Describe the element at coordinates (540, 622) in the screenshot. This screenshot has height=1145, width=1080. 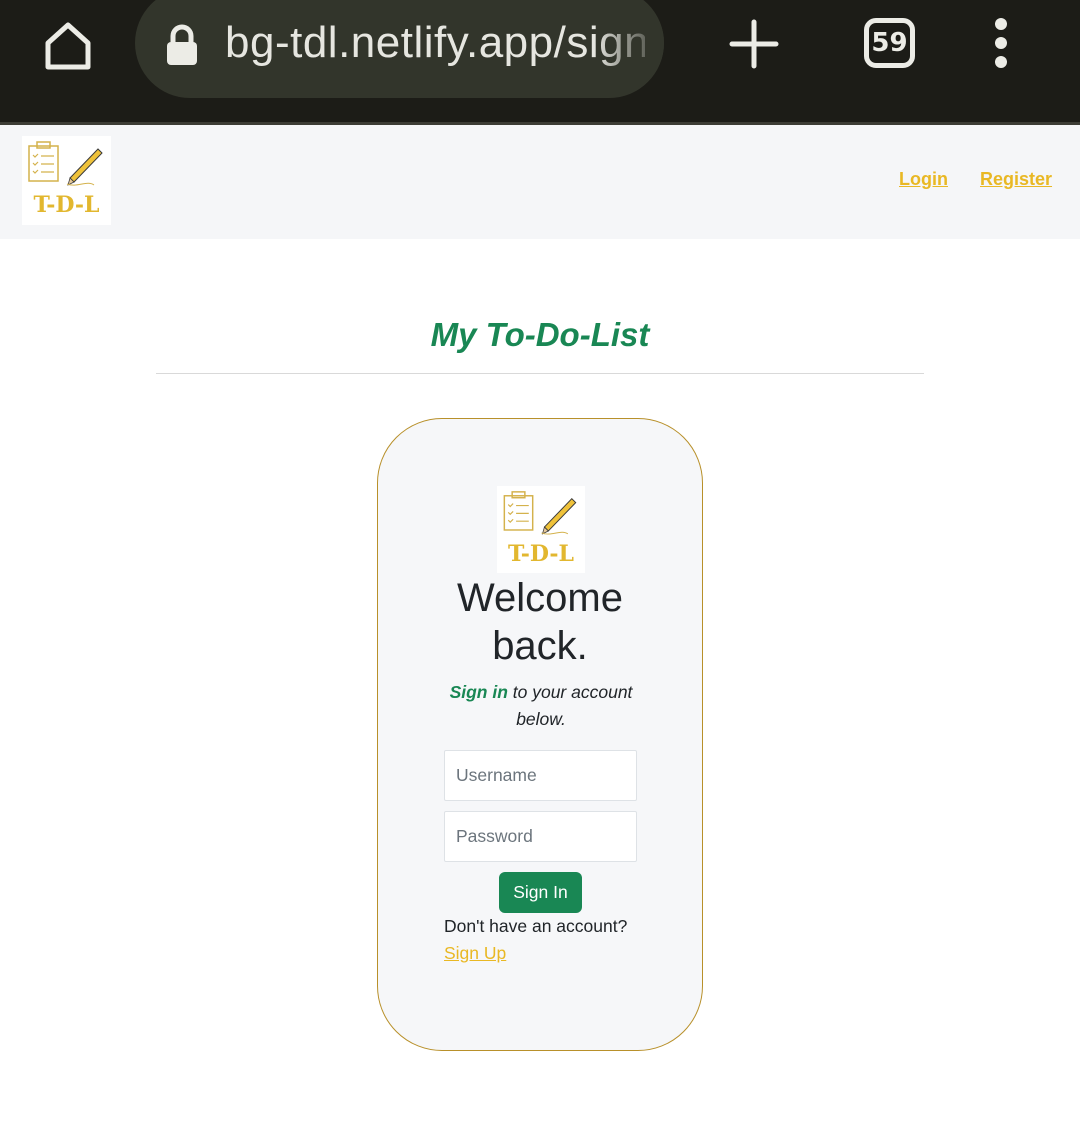
I see `welcome-heading: Welcome back.` at that location.